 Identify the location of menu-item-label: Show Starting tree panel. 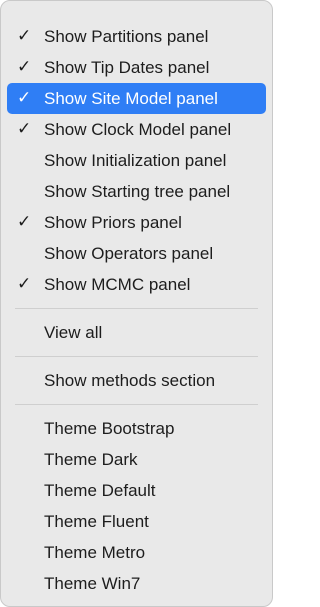
(137, 191).